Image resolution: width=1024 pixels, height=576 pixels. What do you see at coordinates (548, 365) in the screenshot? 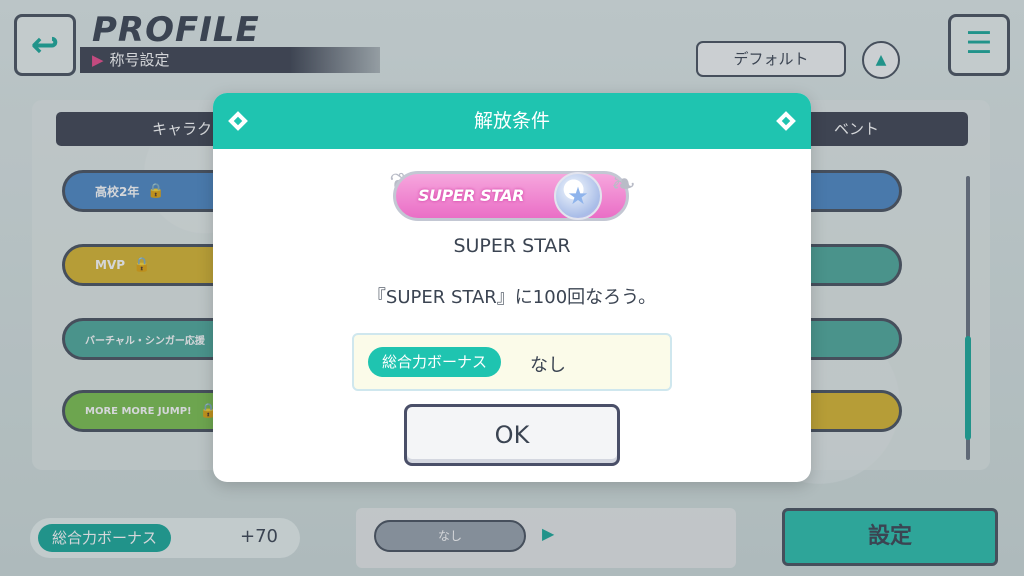
I see `bonus-value: なし` at bounding box center [548, 365].